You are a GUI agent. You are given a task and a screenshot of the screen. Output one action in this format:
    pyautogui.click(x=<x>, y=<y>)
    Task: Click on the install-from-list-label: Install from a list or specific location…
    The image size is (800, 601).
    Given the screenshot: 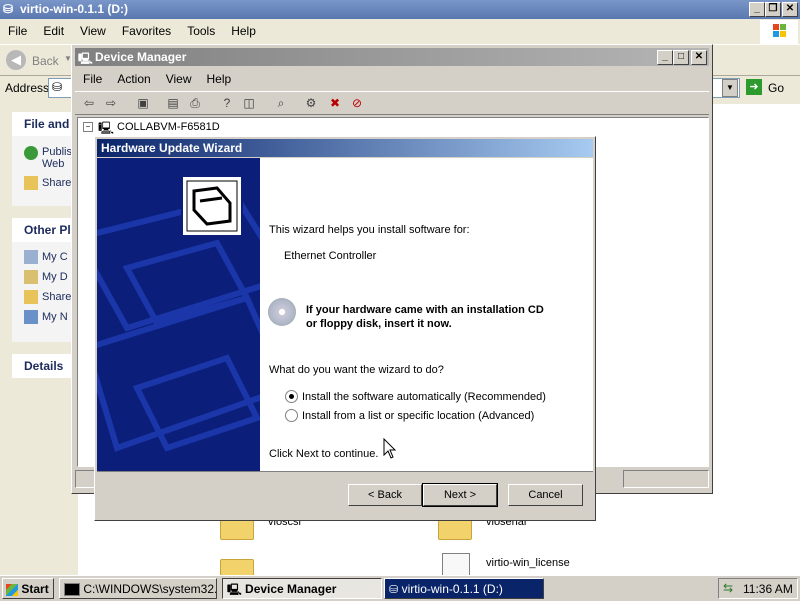 What is the action you would take?
    pyautogui.click(x=418, y=416)
    